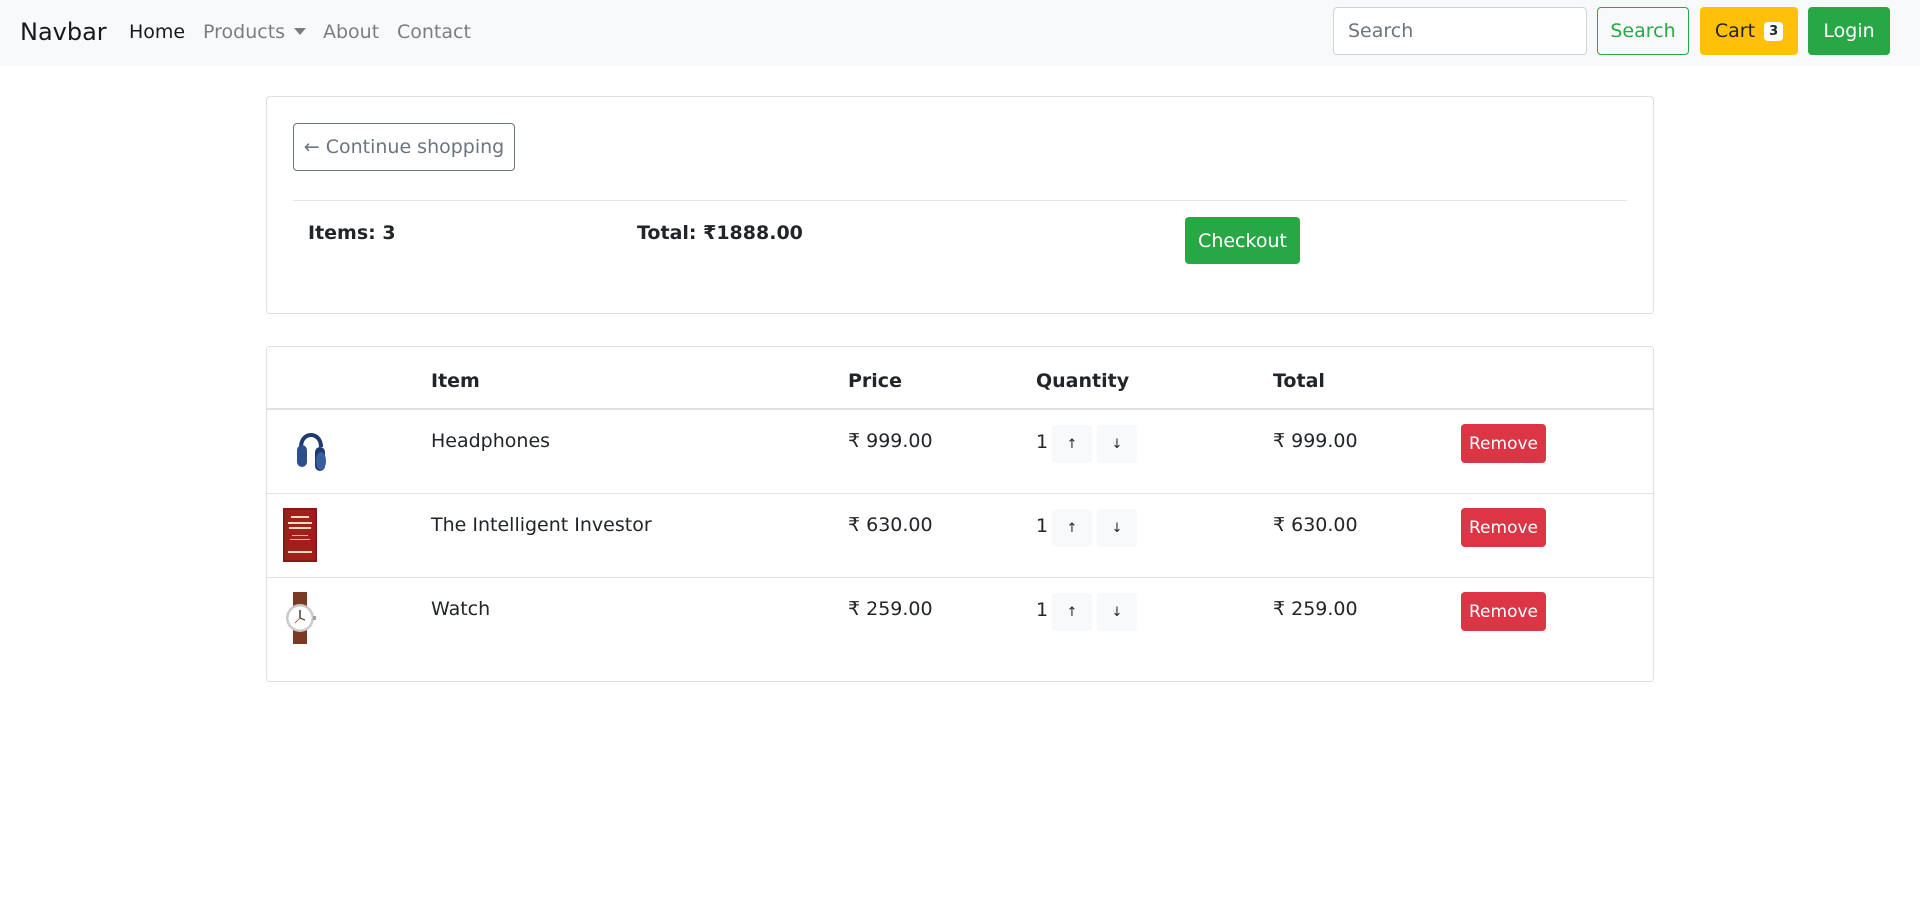 This screenshot has height=921, width=1920. I want to click on item-price: ₹ 999.00, so click(890, 441).